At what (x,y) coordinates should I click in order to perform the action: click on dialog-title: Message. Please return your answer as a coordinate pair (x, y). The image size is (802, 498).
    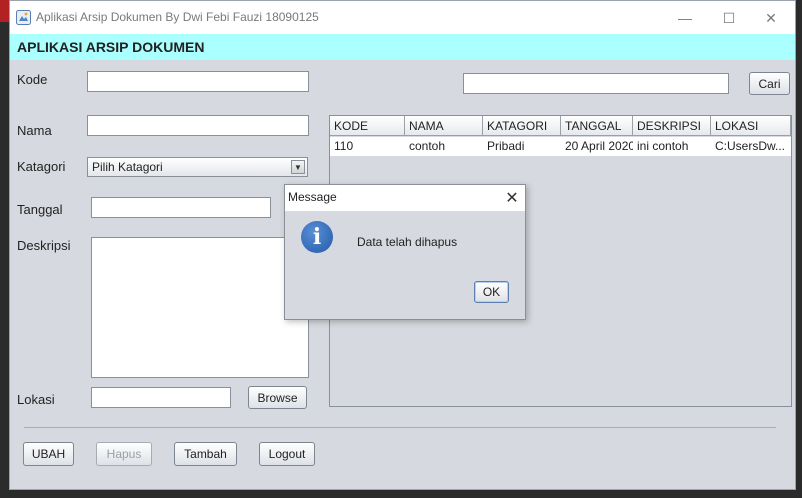
    Looking at the image, I should click on (312, 197).